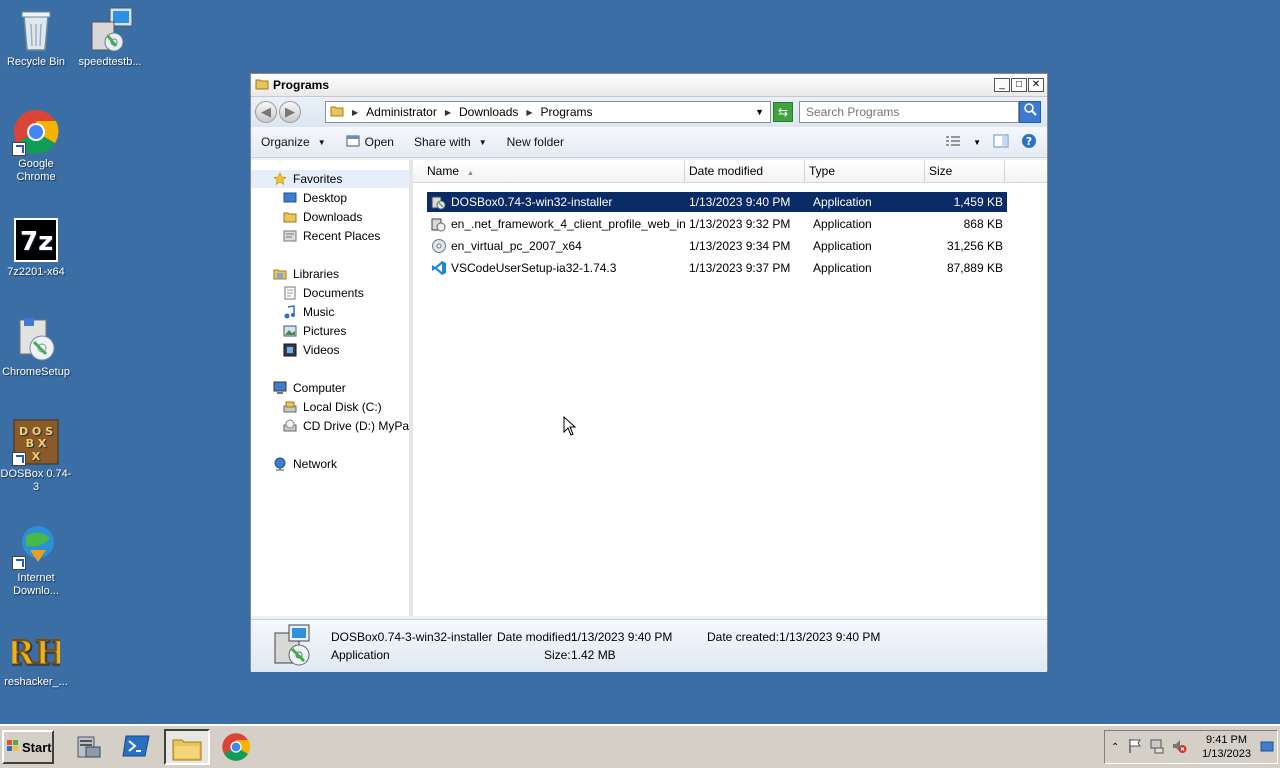 The height and width of the screenshot is (768, 1280). What do you see at coordinates (1179, 747) in the screenshot?
I see `volume-muted-icon` at bounding box center [1179, 747].